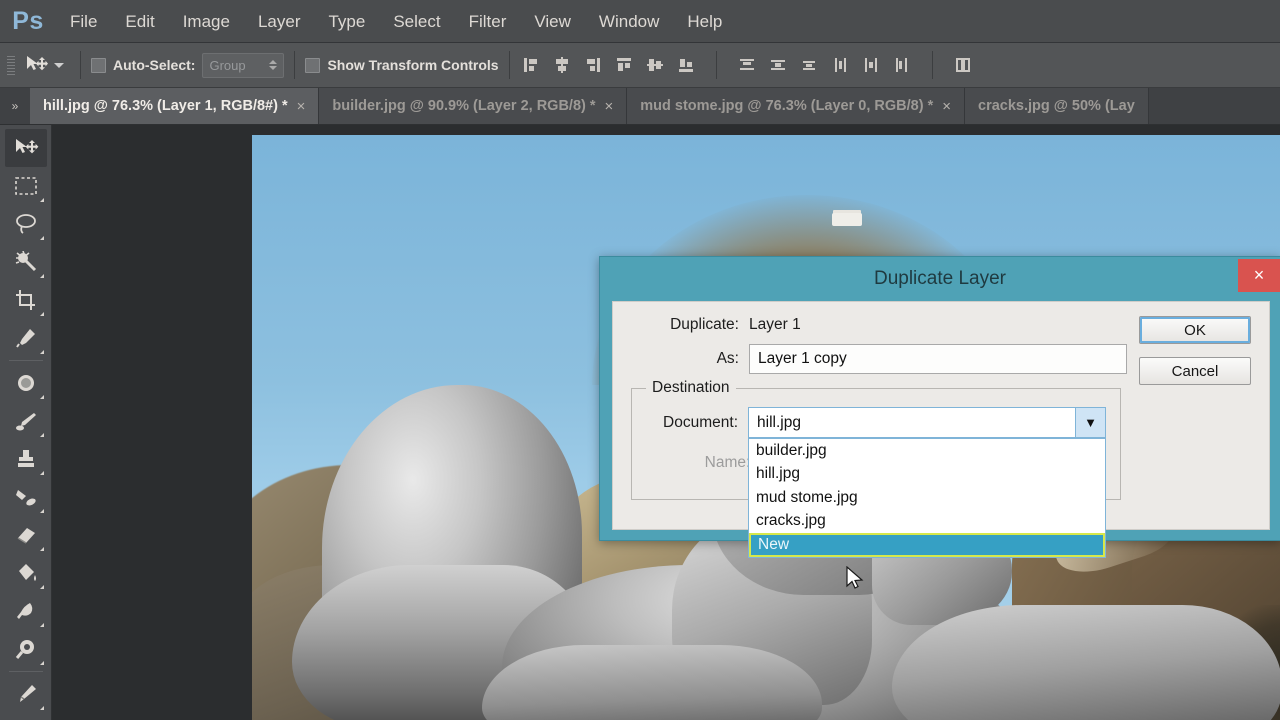  Describe the element at coordinates (727, 462) in the screenshot. I see `name-label: Name:` at that location.